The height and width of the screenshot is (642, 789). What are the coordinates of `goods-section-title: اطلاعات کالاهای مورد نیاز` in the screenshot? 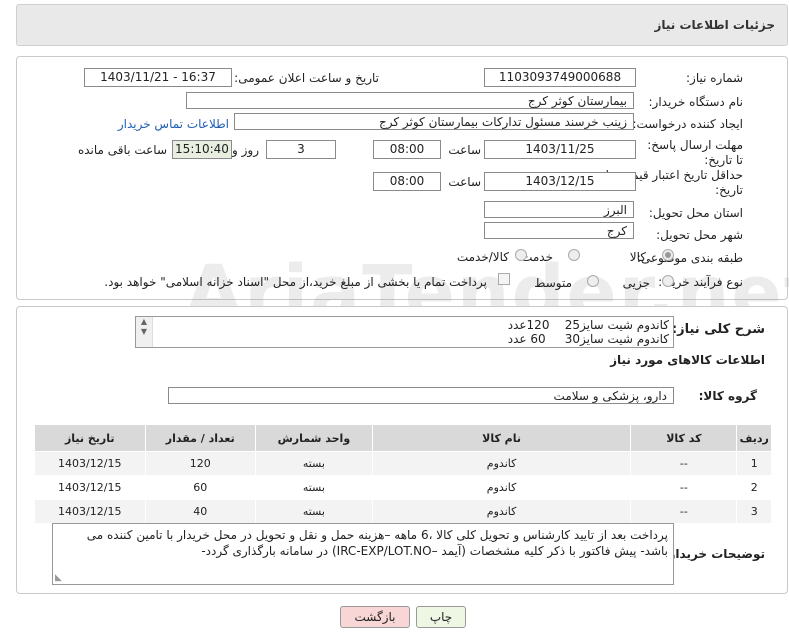 It's located at (687, 360).